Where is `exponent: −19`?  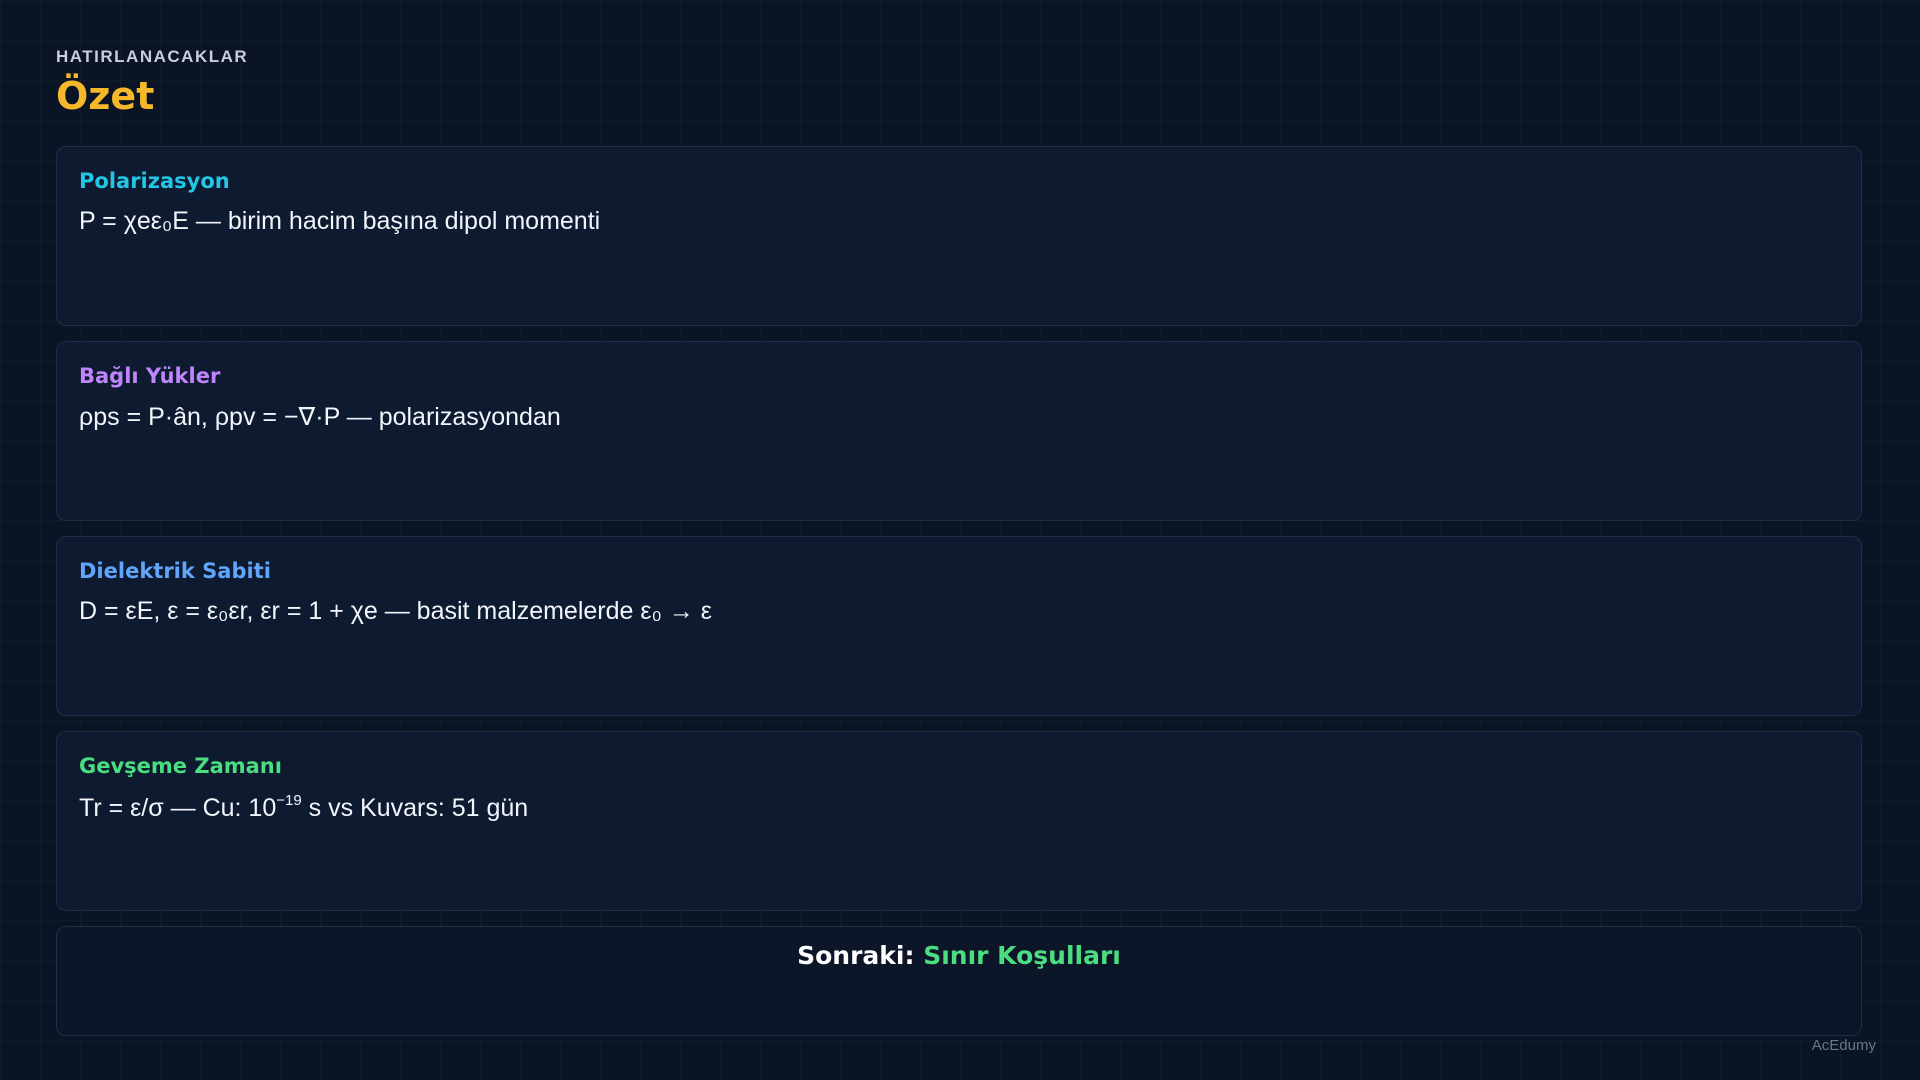
exponent: −19 is located at coordinates (289, 800).